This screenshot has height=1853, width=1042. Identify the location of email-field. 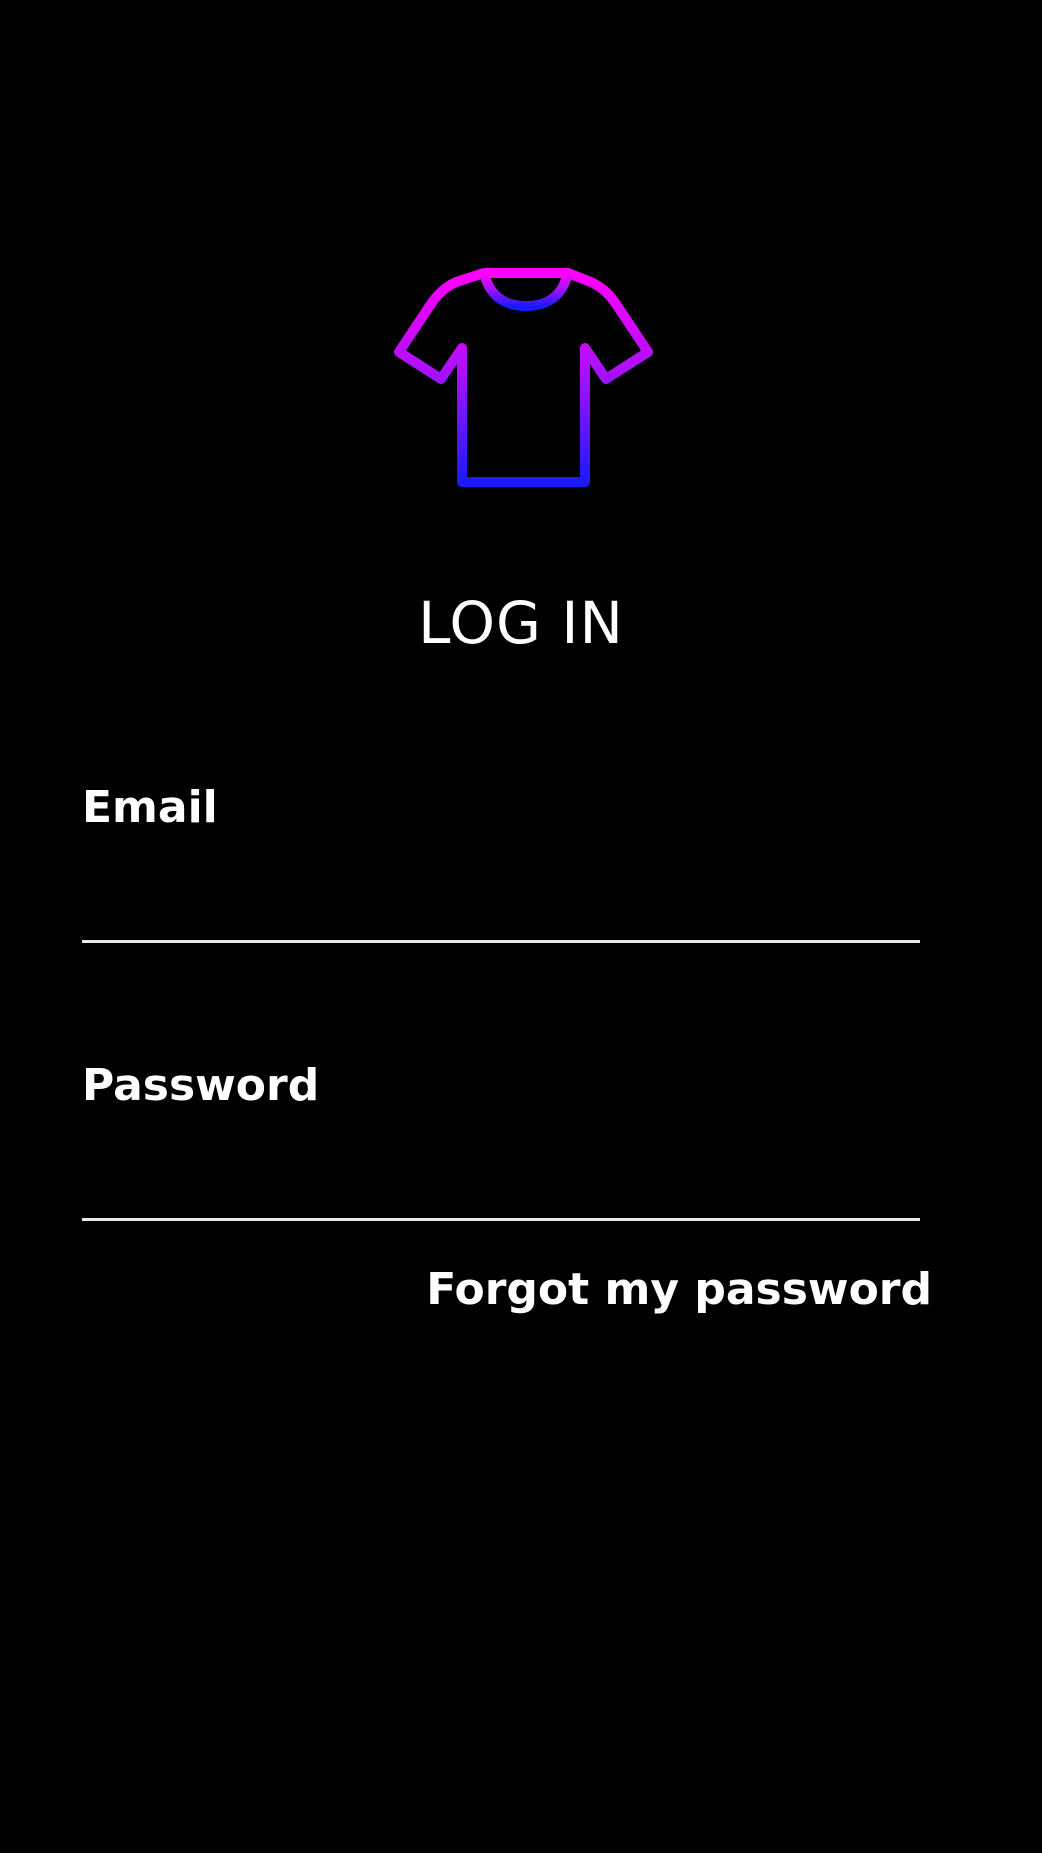
(501, 913).